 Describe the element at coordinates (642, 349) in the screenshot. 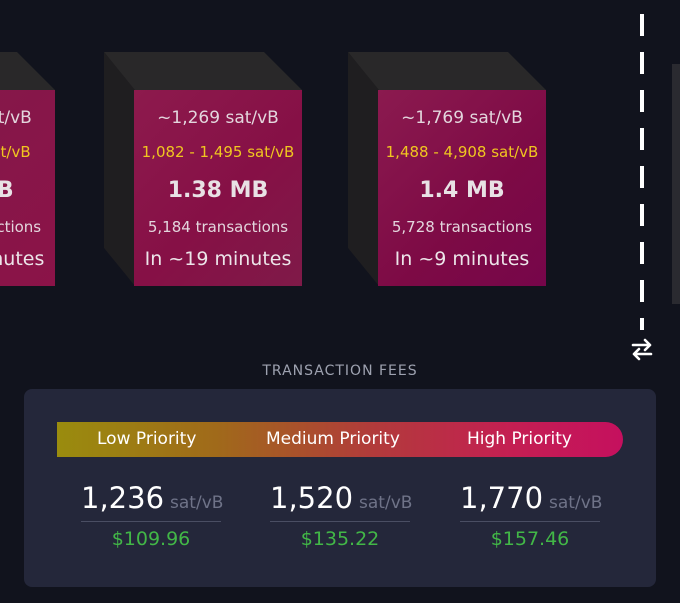

I see `swap-arrows-icon` at that location.